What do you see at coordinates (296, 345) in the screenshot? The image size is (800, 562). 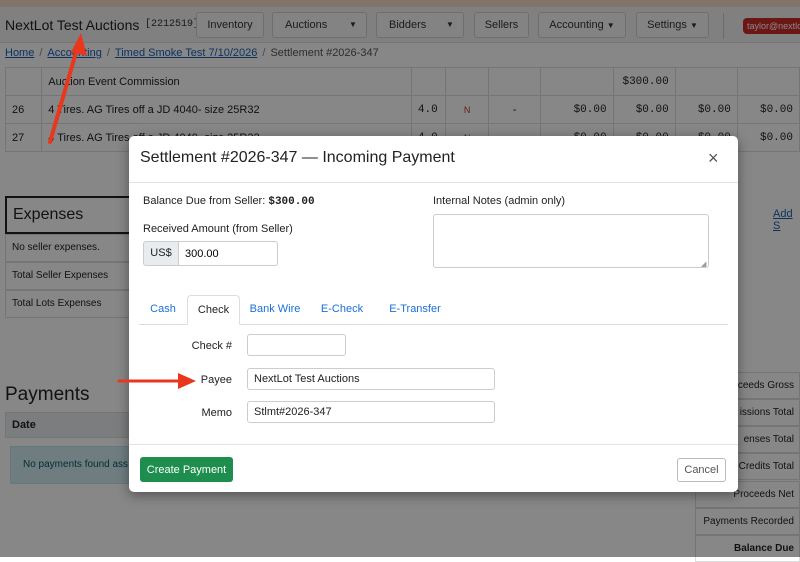 I see `check-number-input` at bounding box center [296, 345].